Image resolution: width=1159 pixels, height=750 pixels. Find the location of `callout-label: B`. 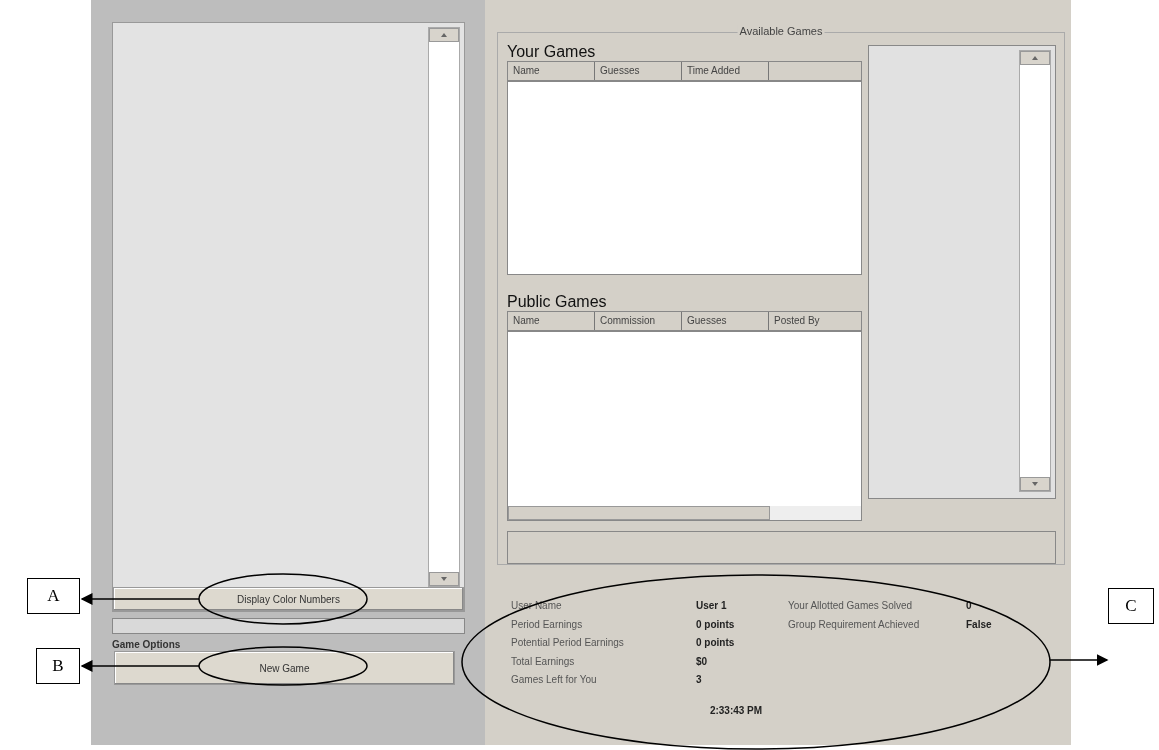

callout-label: B is located at coordinates (58, 666).